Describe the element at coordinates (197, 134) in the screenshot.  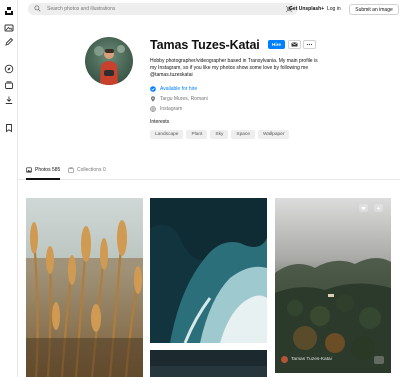
I see `interest-tag: Plant` at that location.